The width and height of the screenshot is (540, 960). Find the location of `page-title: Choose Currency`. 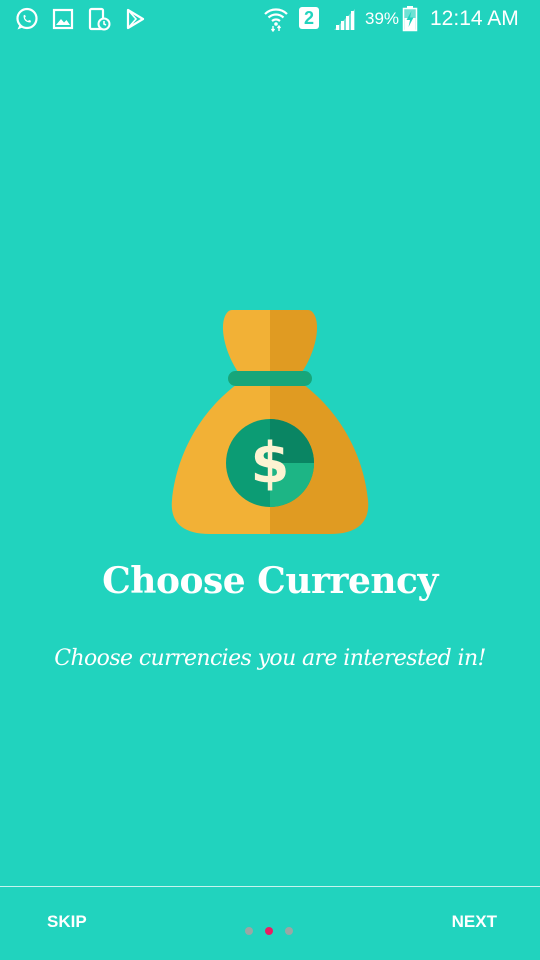

page-title: Choose Currency is located at coordinates (270, 581).